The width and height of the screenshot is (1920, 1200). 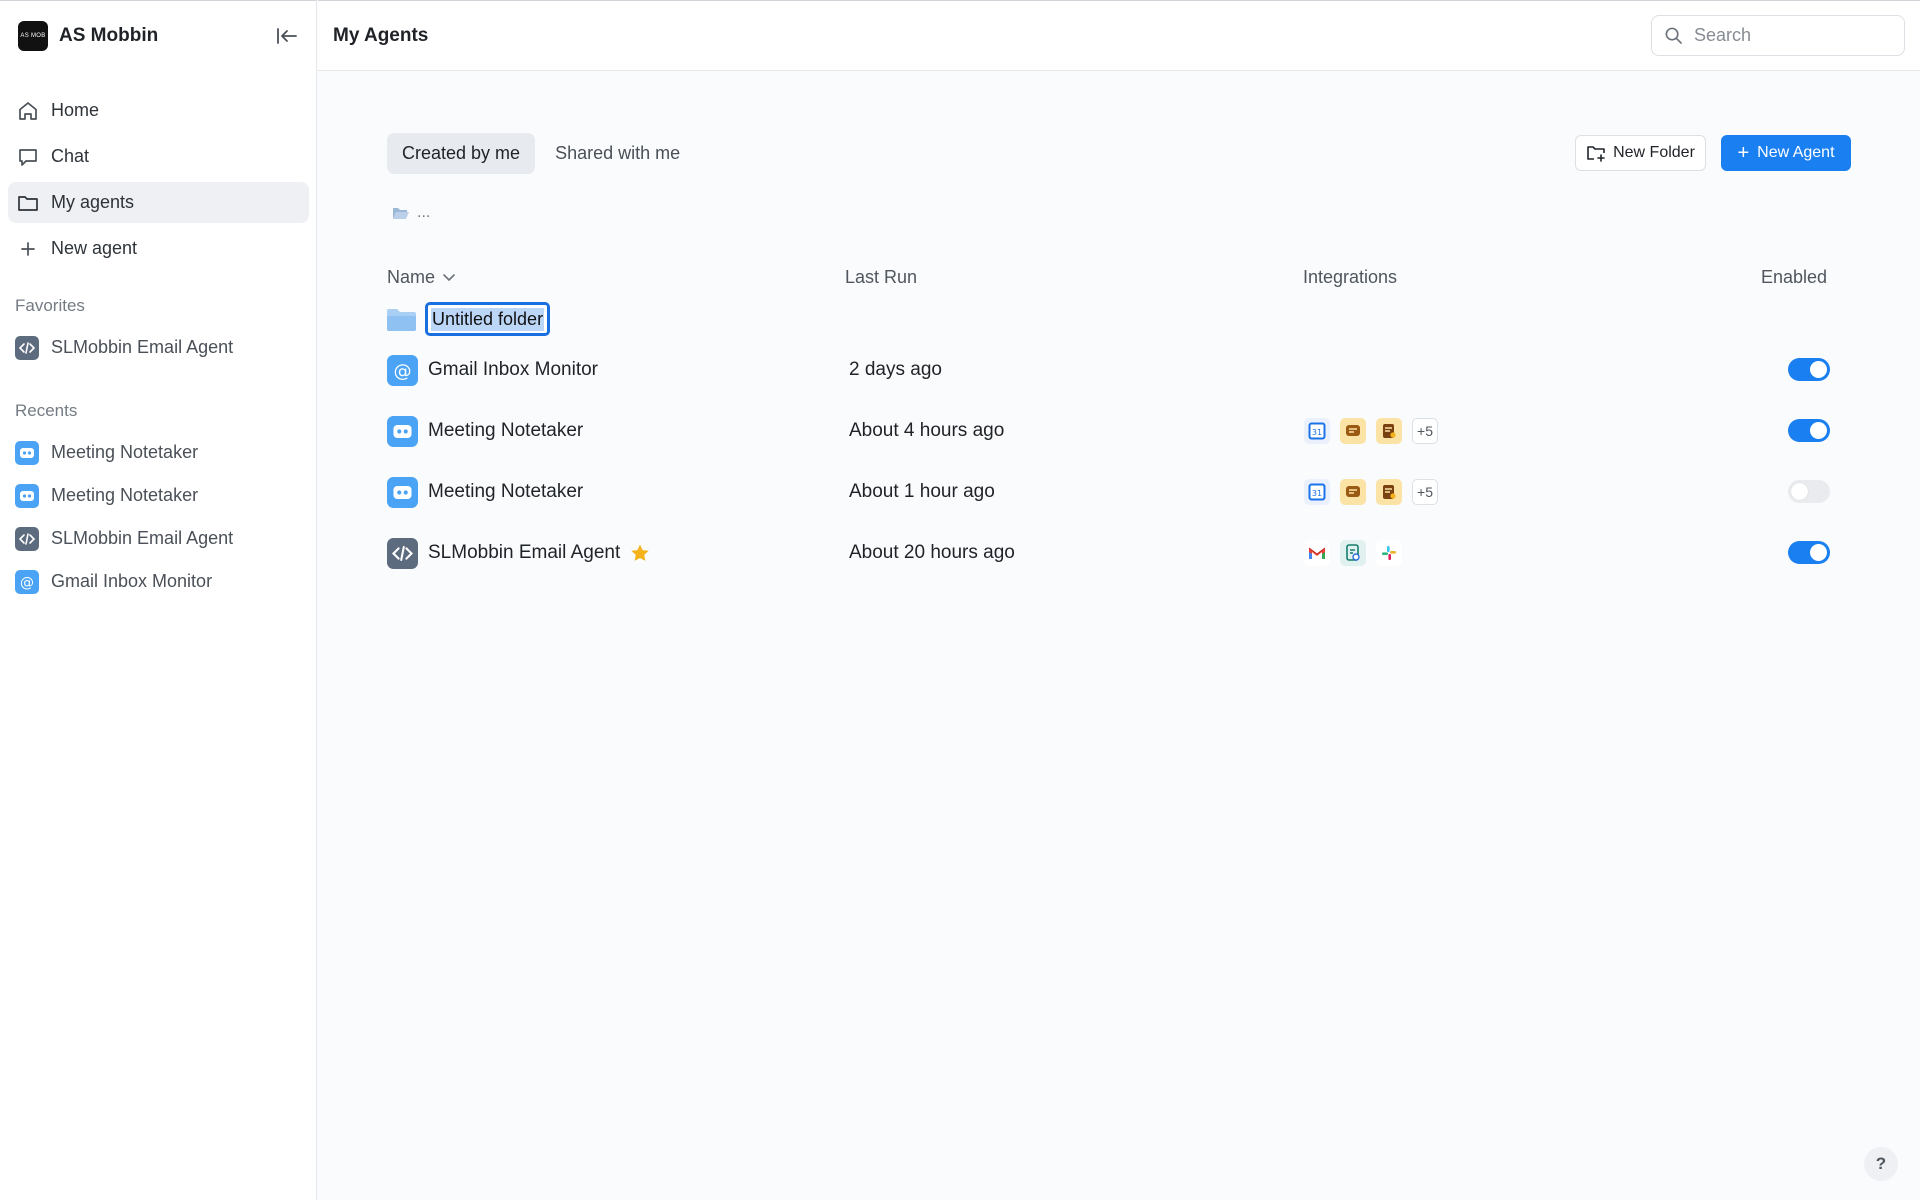 What do you see at coordinates (142, 347) in the screenshot?
I see `favorite-item-label: SLMobbin Email Agent` at bounding box center [142, 347].